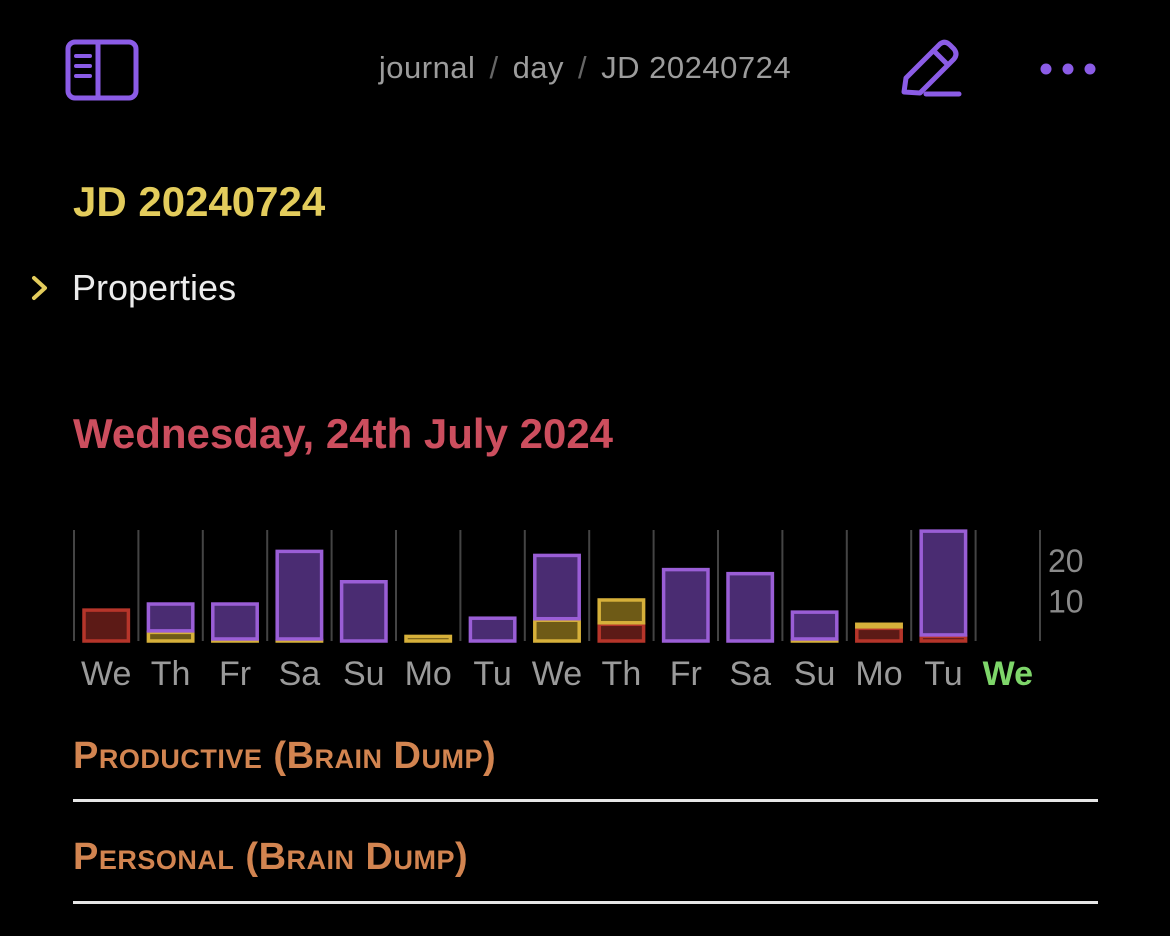 This screenshot has width=1170, height=936. I want to click on top-bar: journal / day / JD 20240724, so click(585, 70).